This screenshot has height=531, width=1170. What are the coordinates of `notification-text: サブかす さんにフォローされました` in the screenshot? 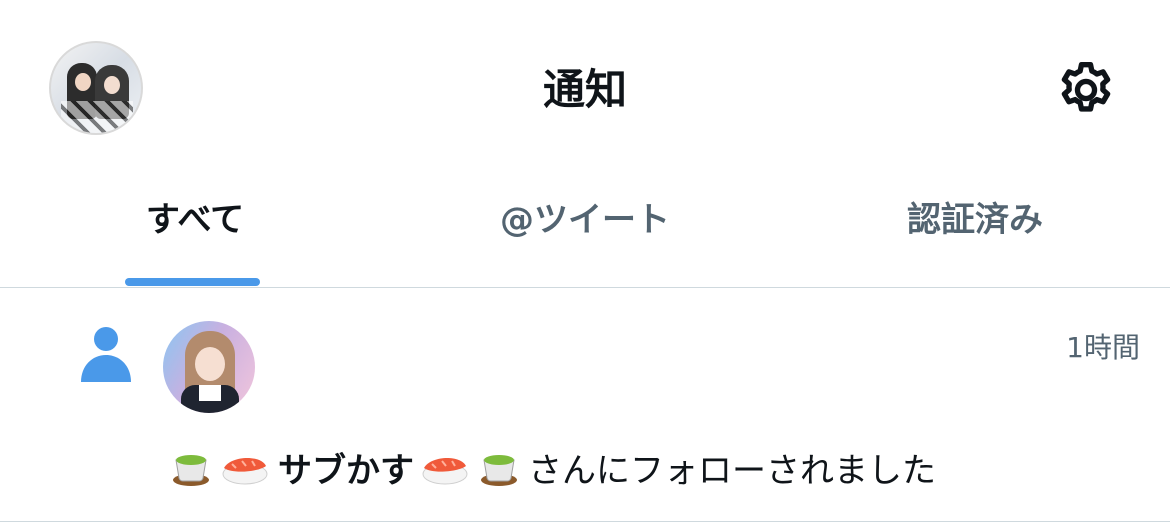 It's located at (553, 470).